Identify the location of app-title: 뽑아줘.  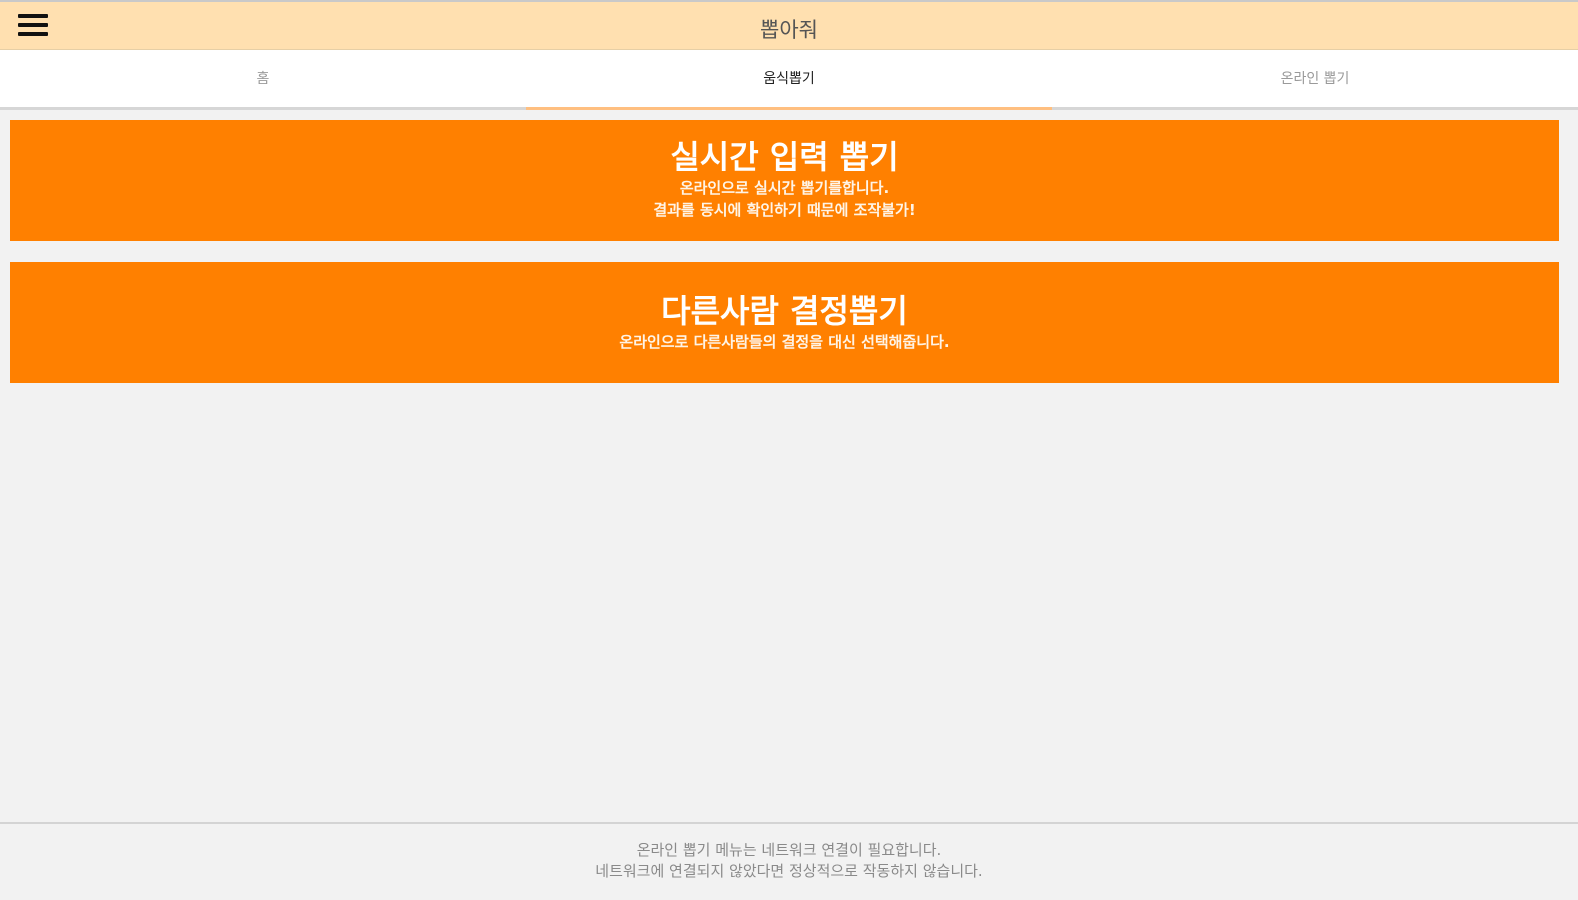
(789, 30).